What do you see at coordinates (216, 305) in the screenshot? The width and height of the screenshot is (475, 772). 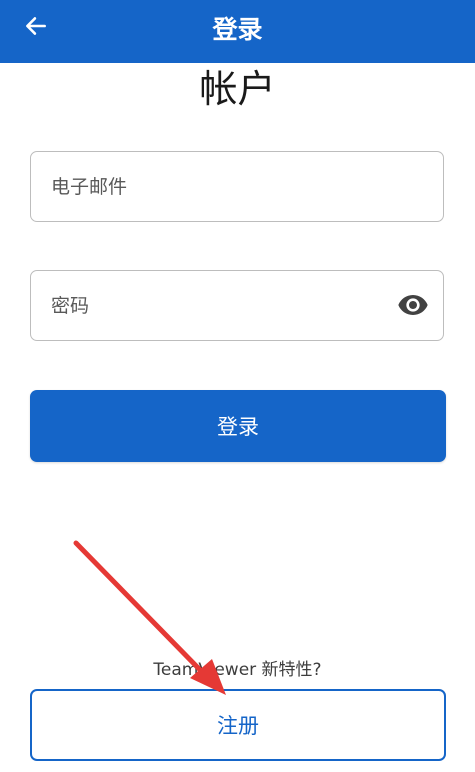 I see `password-field` at bounding box center [216, 305].